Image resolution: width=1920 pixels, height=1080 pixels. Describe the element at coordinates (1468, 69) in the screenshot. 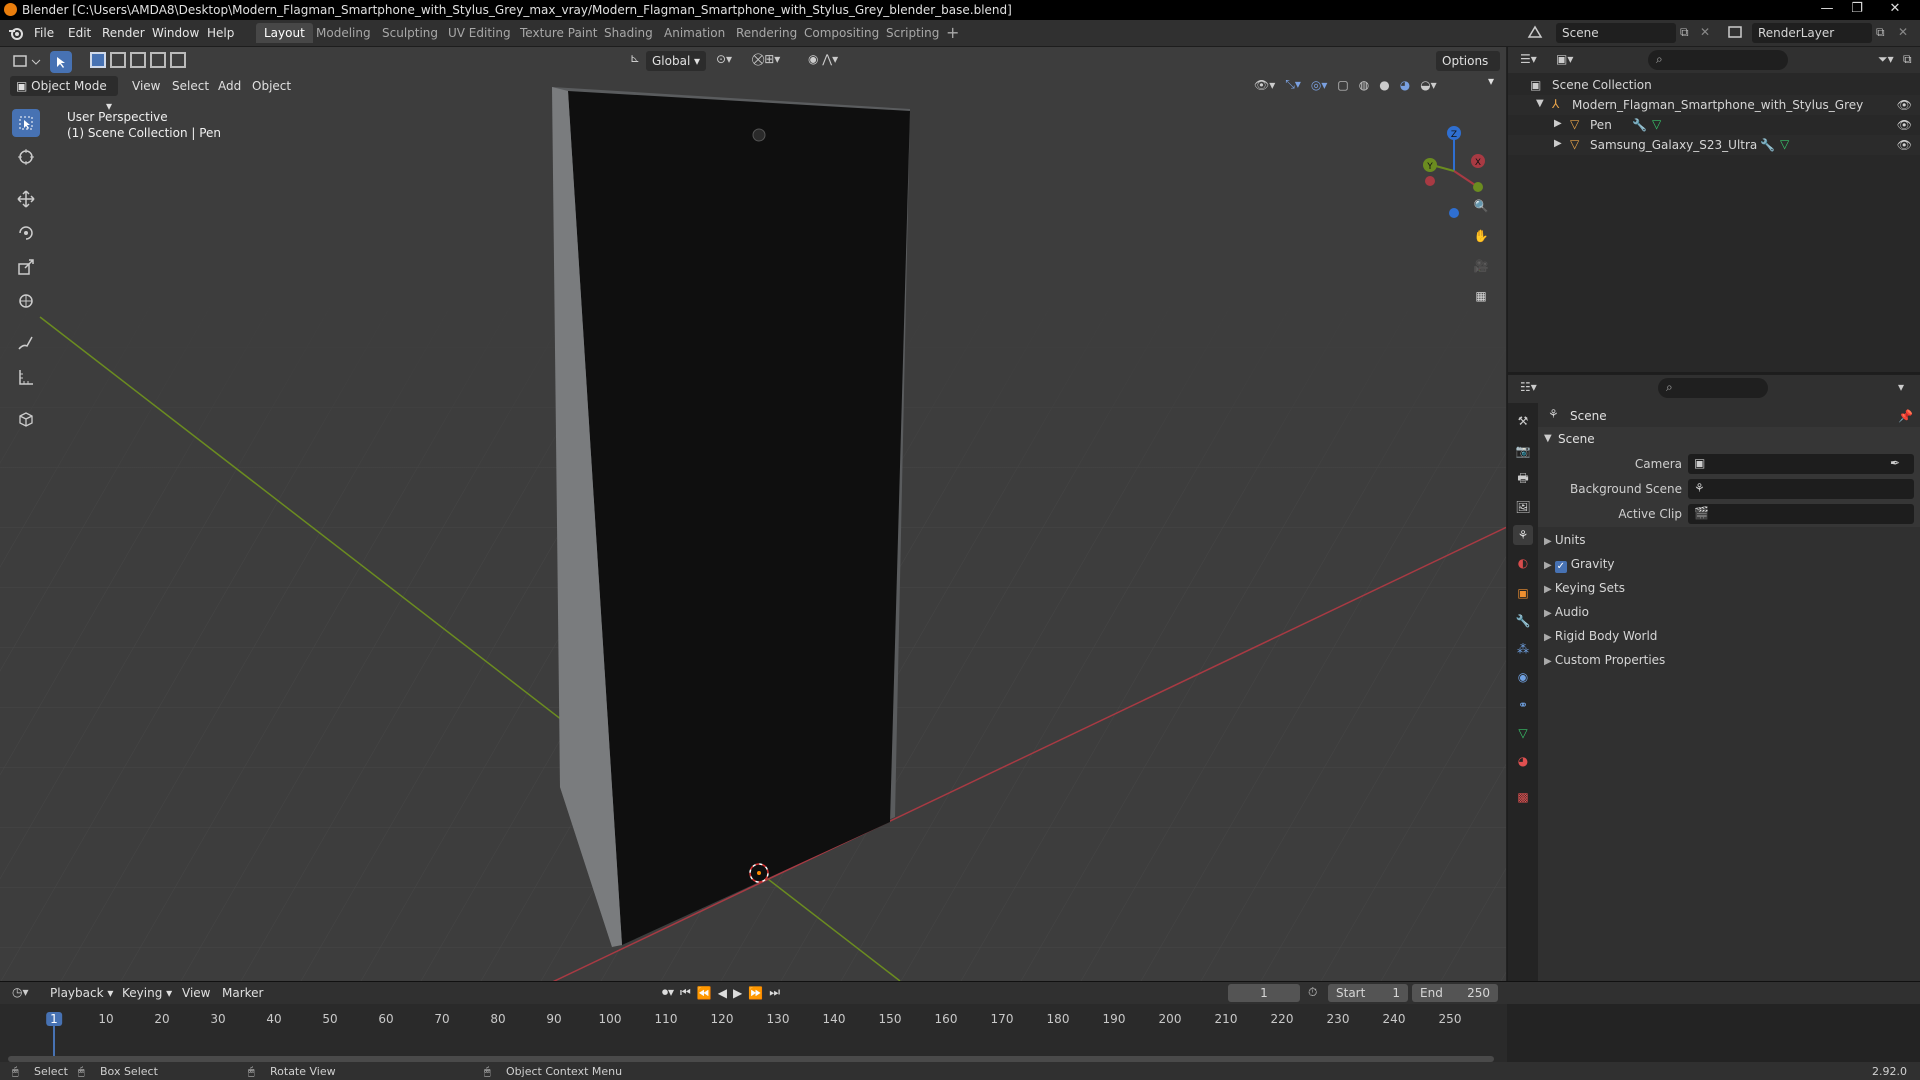

I see `options-dropdown: Options ▾` at that location.